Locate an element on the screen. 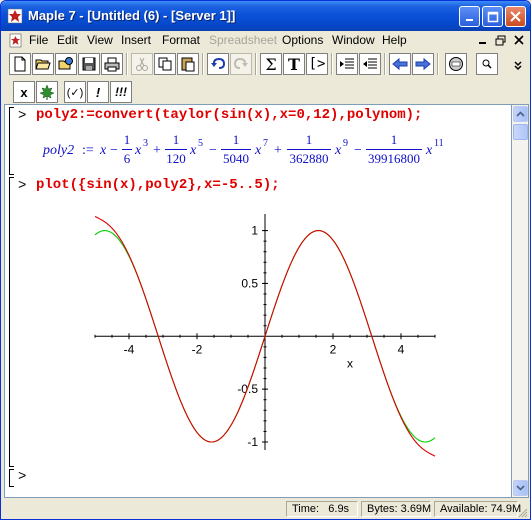 The height and width of the screenshot is (520, 531). menu-options: Options is located at coordinates (302, 40).